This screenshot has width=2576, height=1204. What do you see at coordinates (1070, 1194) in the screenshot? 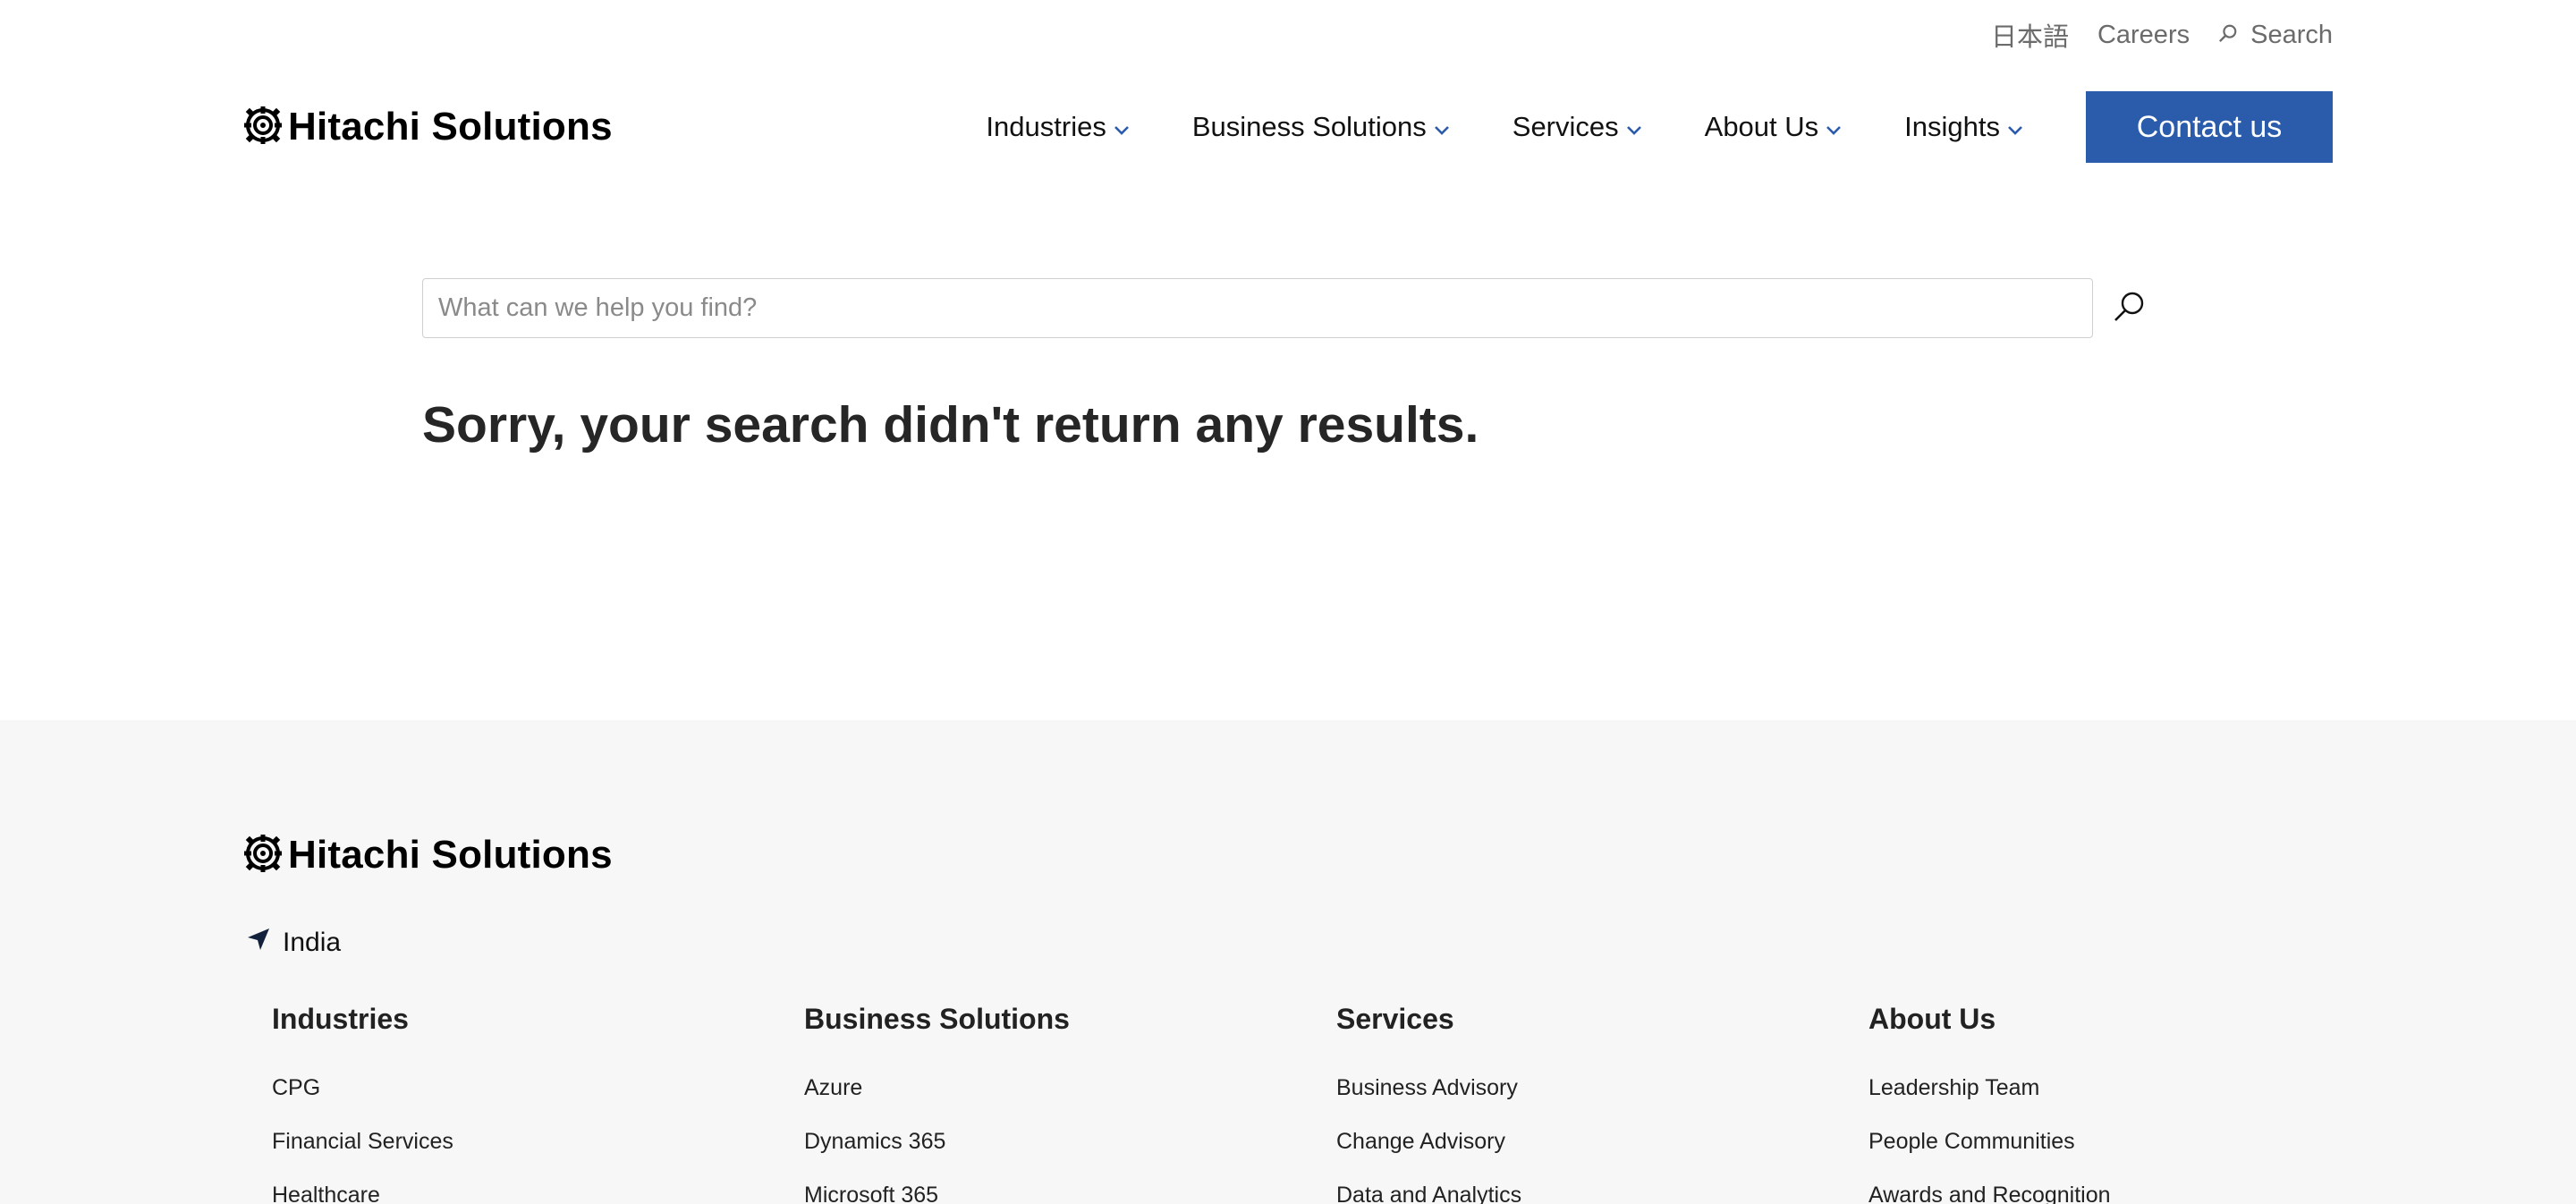
I see `footer-link: Microsoft 365` at bounding box center [1070, 1194].